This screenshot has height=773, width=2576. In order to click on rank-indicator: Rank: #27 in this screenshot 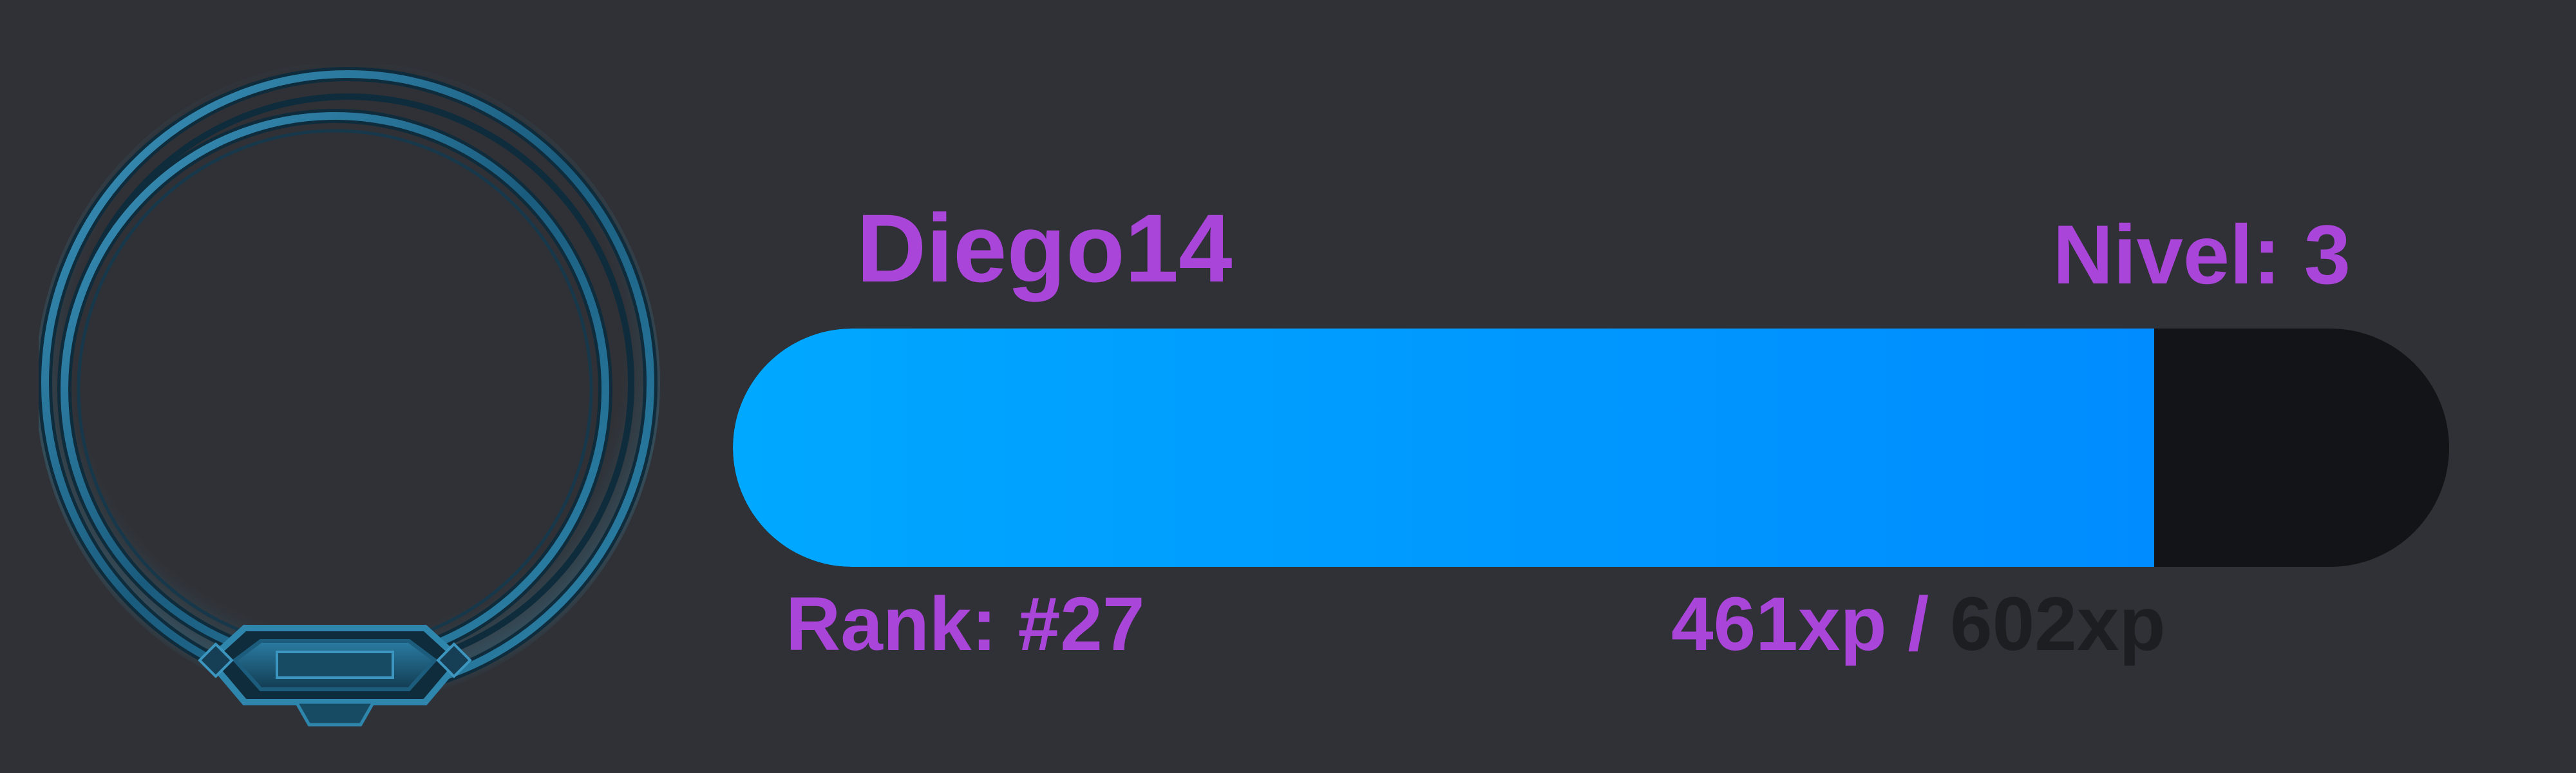, I will do `click(966, 624)`.